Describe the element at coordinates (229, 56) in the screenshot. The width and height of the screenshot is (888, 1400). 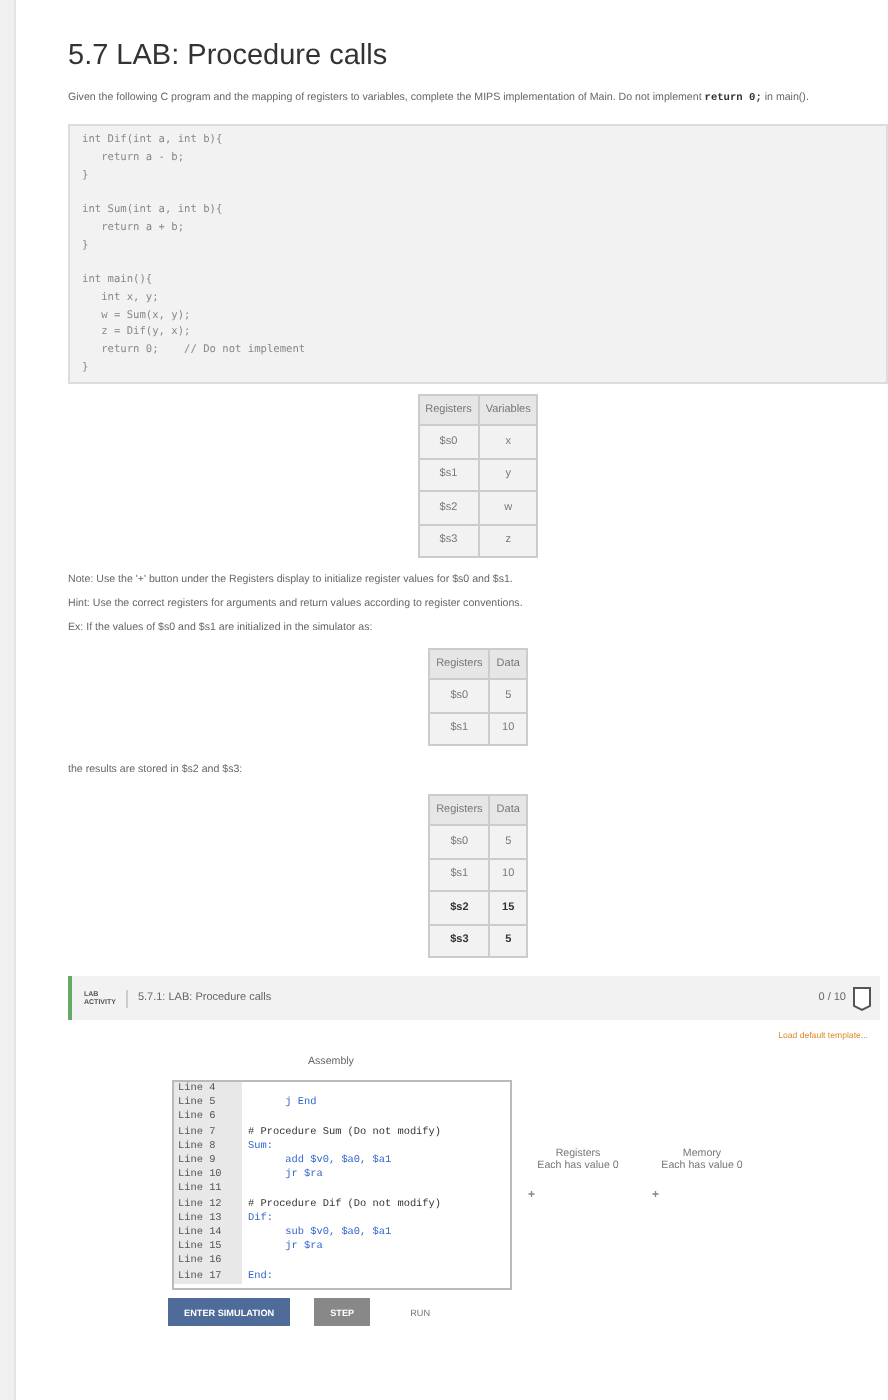
I see `page-title: 5.7 LAB: Procedure calls` at that location.